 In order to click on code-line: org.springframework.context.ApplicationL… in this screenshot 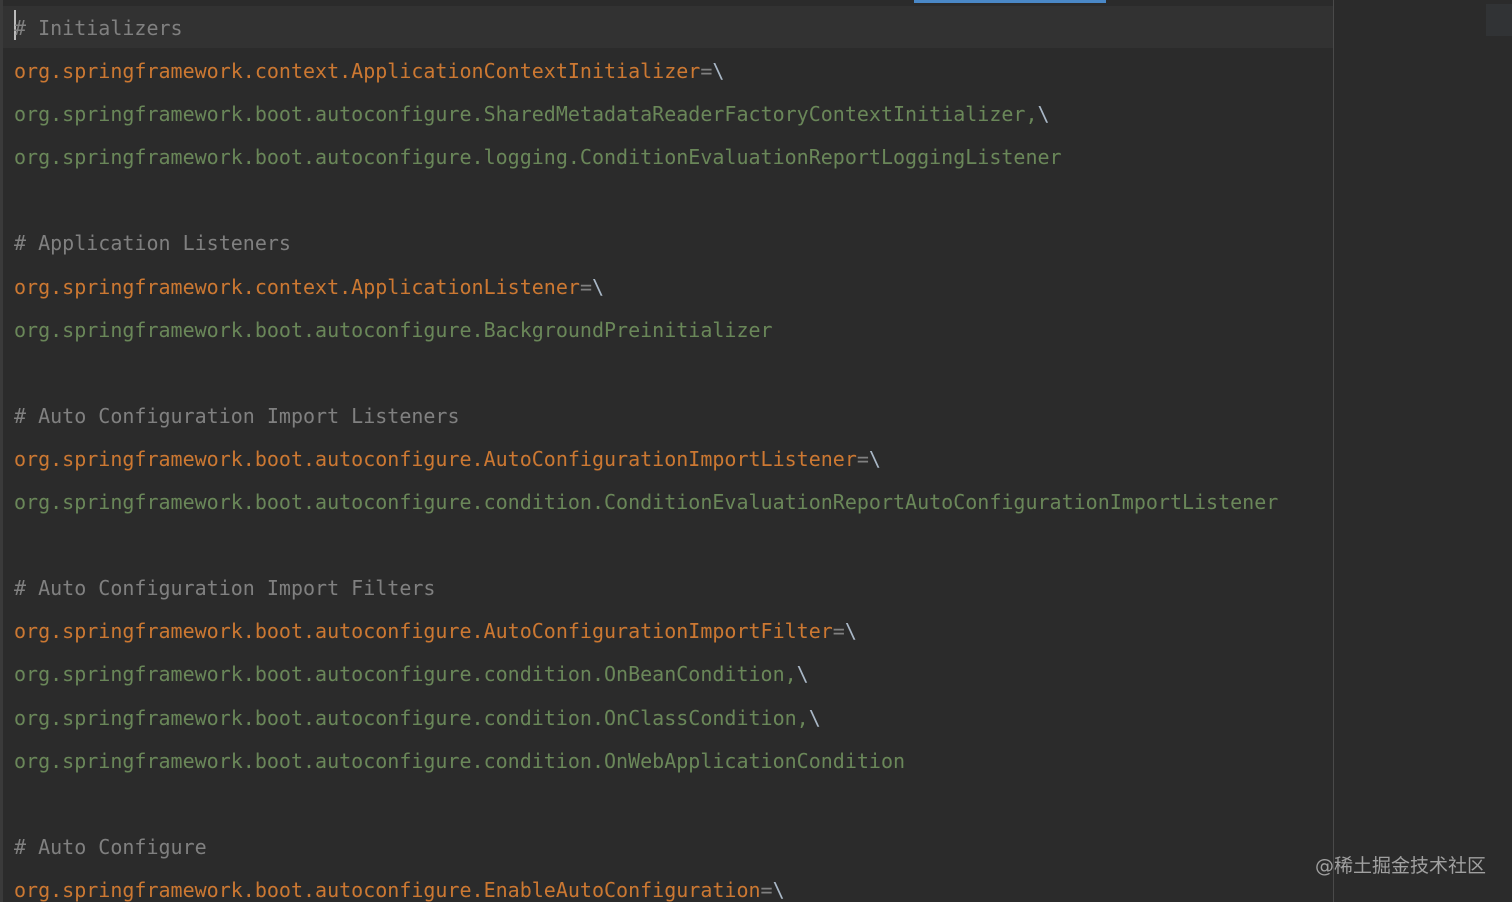, I will do `click(646, 287)`.